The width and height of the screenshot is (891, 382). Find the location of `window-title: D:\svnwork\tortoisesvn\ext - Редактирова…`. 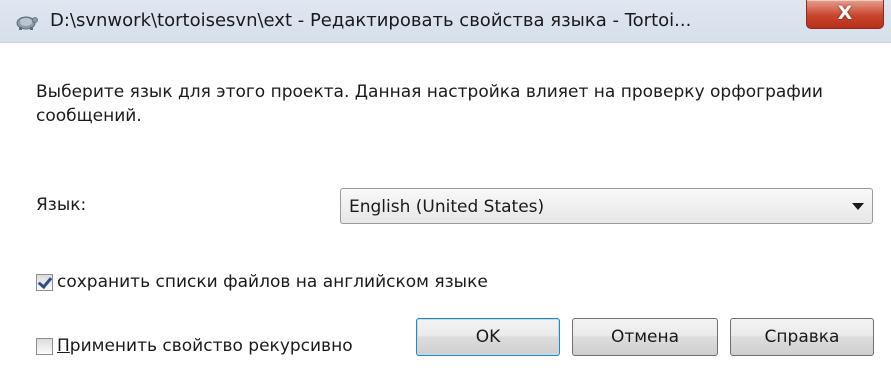

window-title: D:\svnwork\tortoisesvn\ext - Редактирова… is located at coordinates (371, 20).